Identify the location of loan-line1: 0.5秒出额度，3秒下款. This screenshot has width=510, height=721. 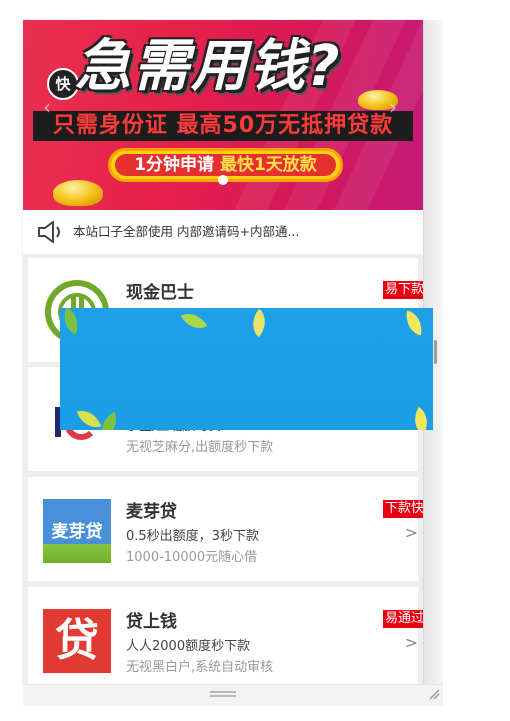
(192, 536).